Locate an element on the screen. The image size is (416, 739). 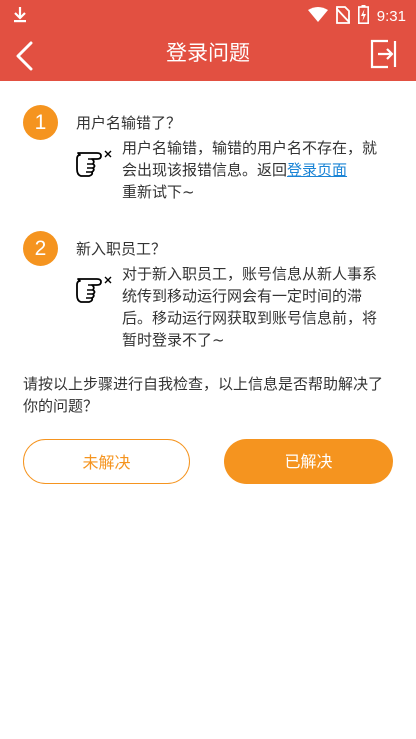
exit-button is located at coordinates (384, 54).